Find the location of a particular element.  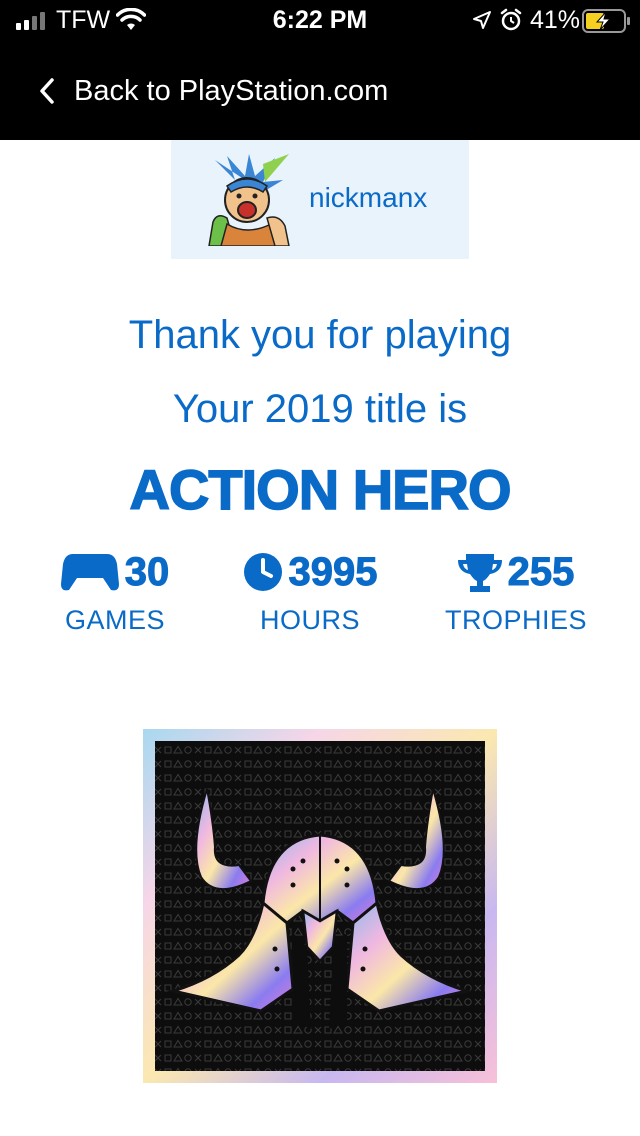

thank-you-message: Thank you for playing is located at coordinates (320, 335).